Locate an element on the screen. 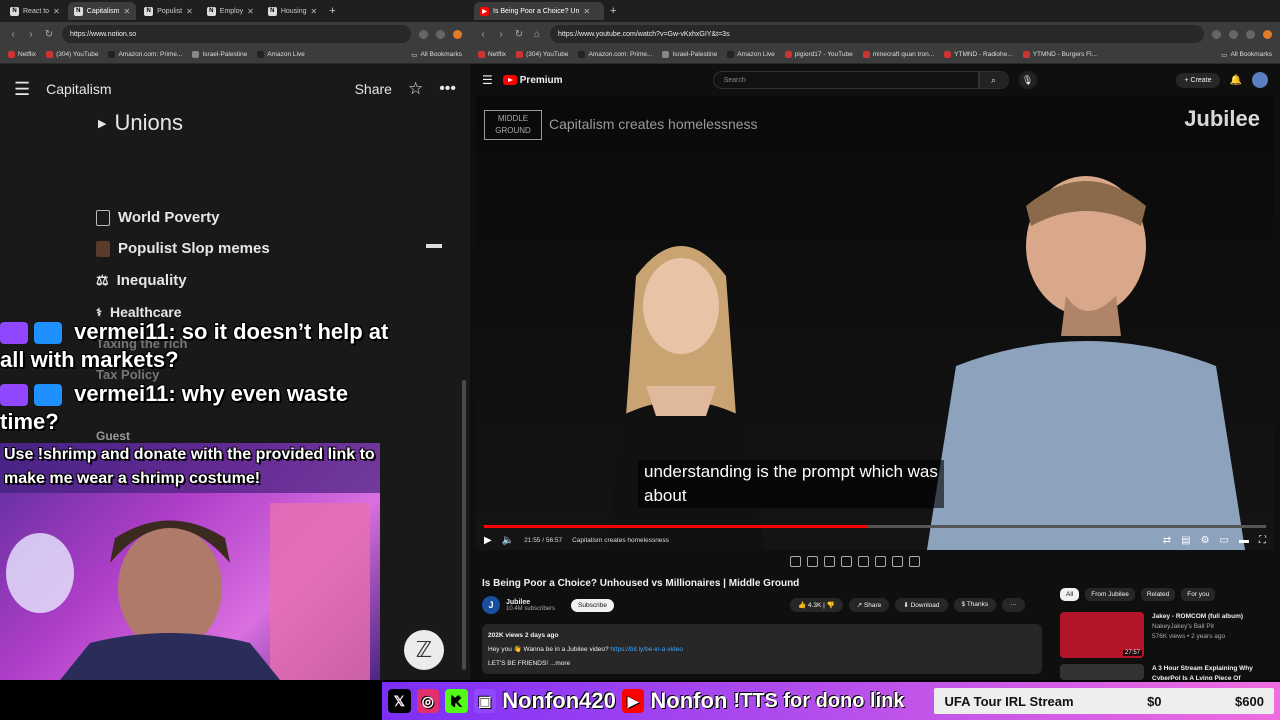  fullscreen-icon: ⛶ is located at coordinates (1262, 540).